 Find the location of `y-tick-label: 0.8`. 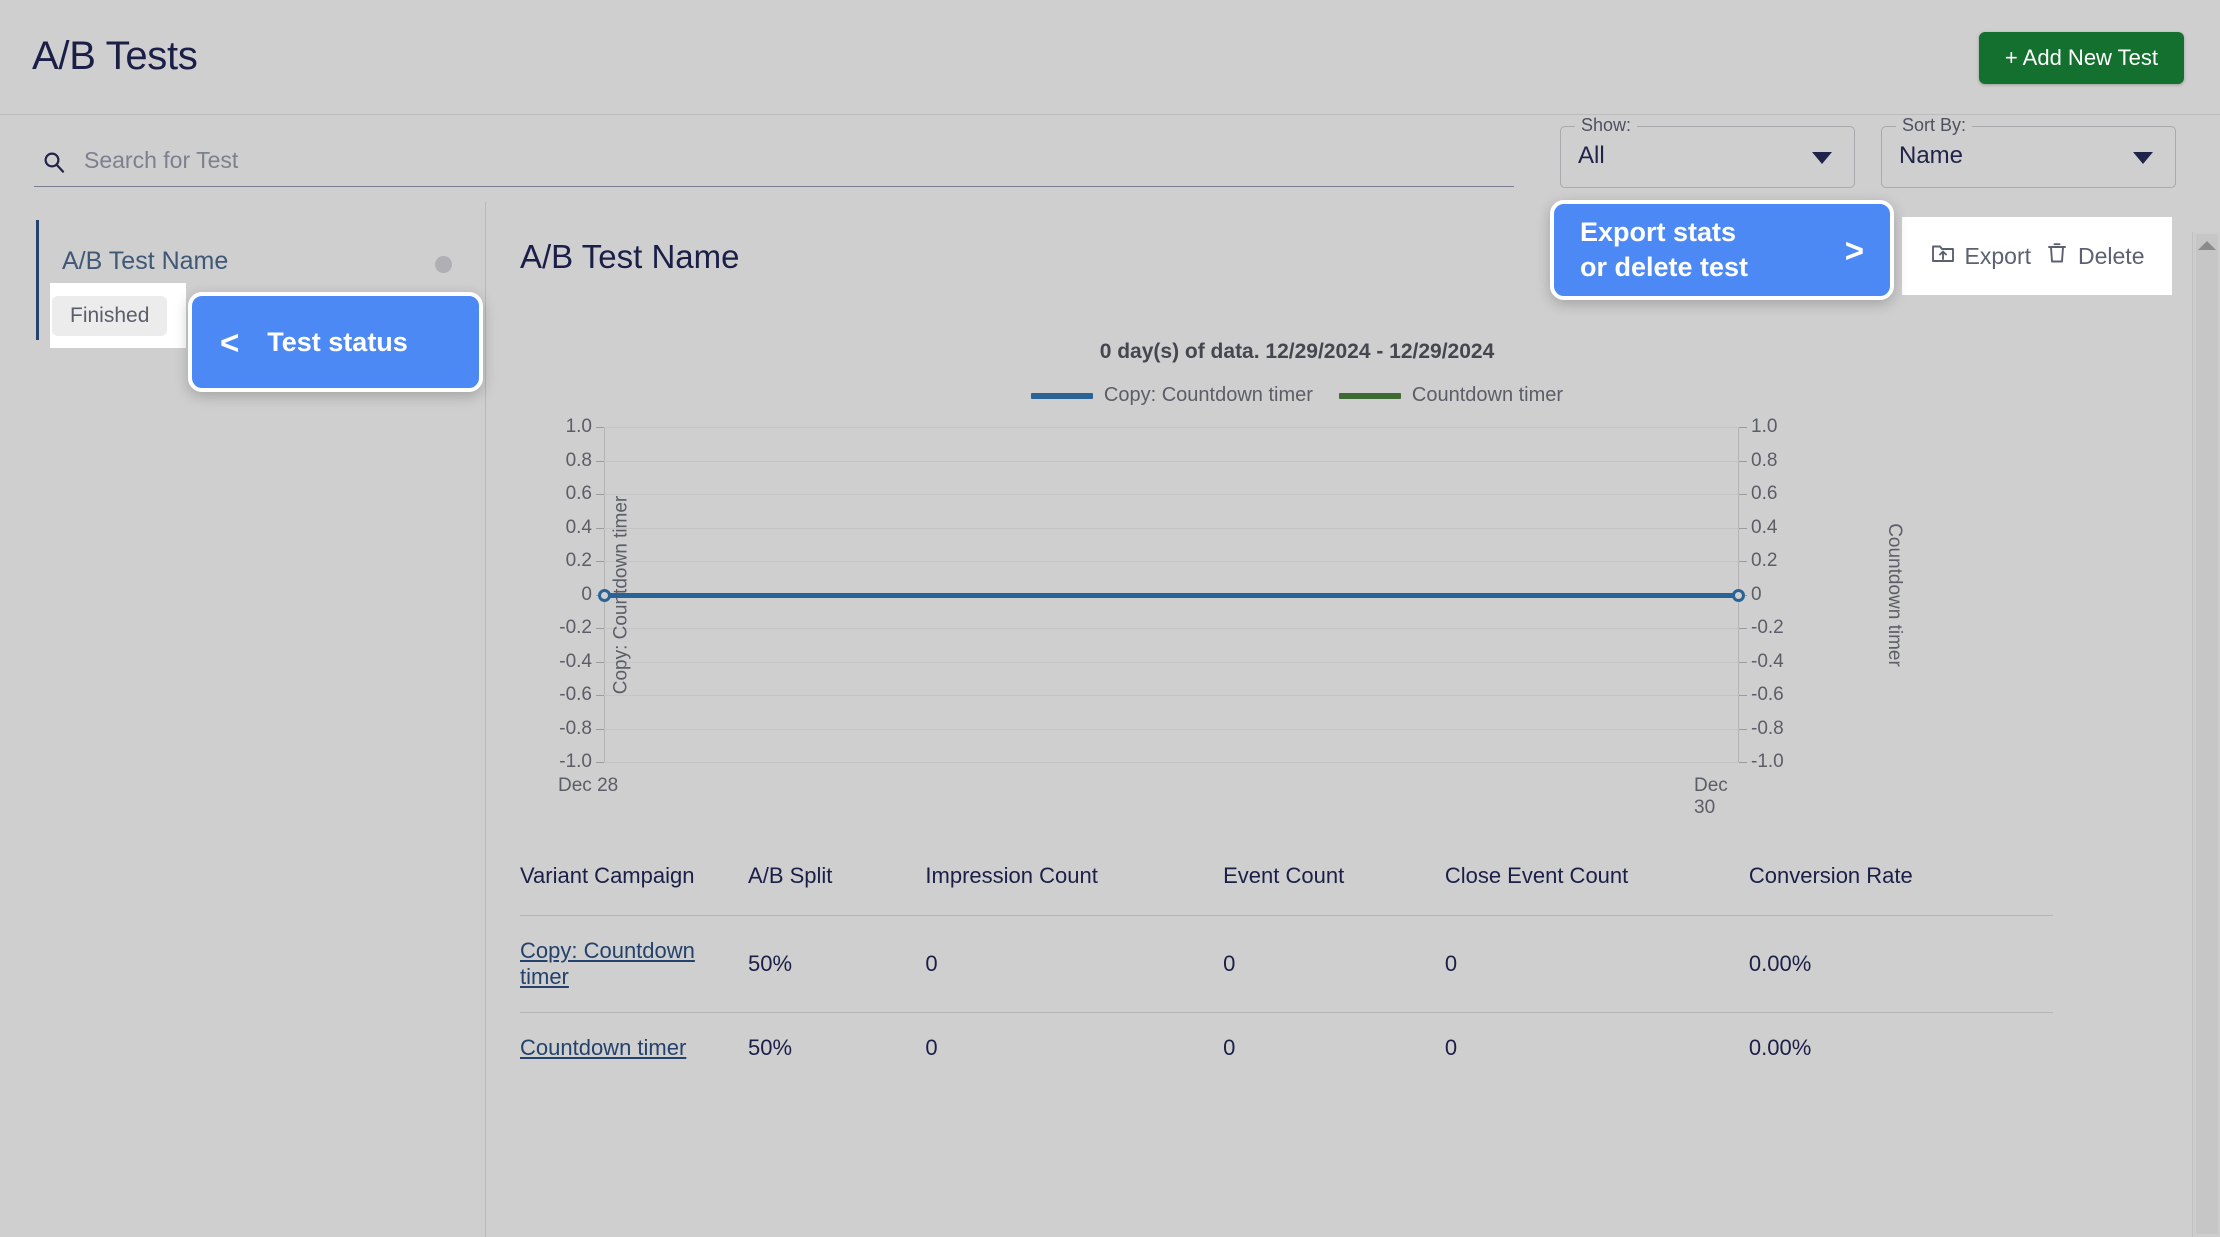

y-tick-label: 0.8 is located at coordinates (578, 460).